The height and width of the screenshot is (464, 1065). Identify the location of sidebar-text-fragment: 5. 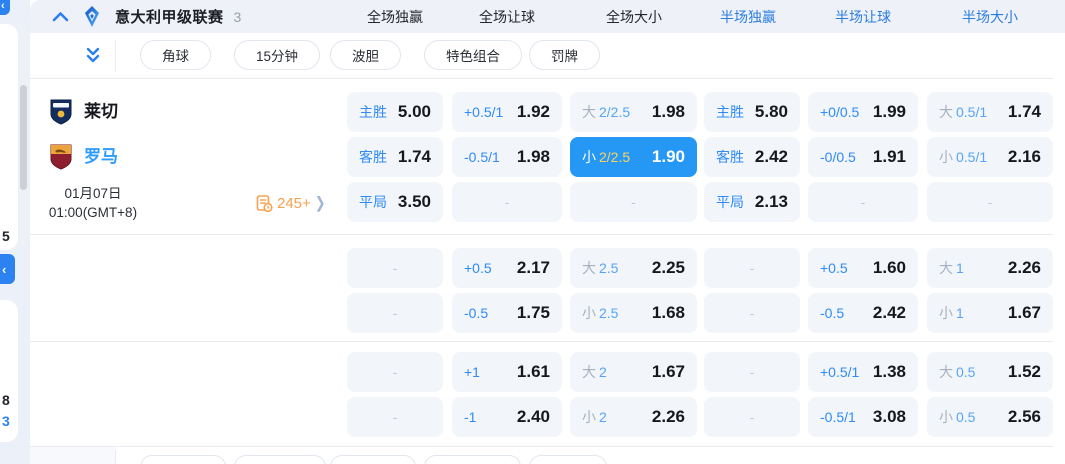
(6, 236).